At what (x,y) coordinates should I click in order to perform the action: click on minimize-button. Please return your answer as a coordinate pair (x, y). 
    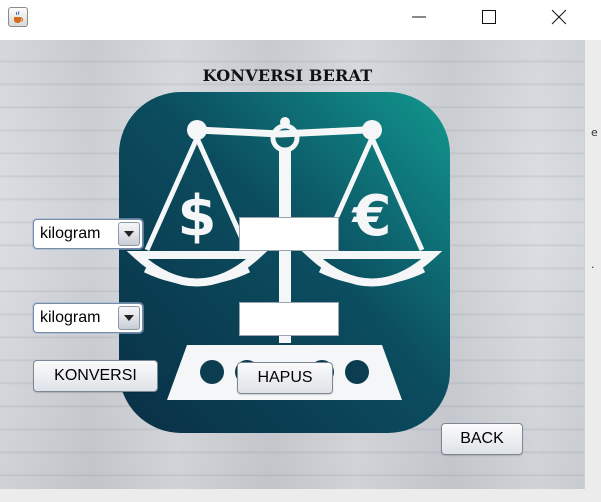
    Looking at the image, I should click on (419, 17).